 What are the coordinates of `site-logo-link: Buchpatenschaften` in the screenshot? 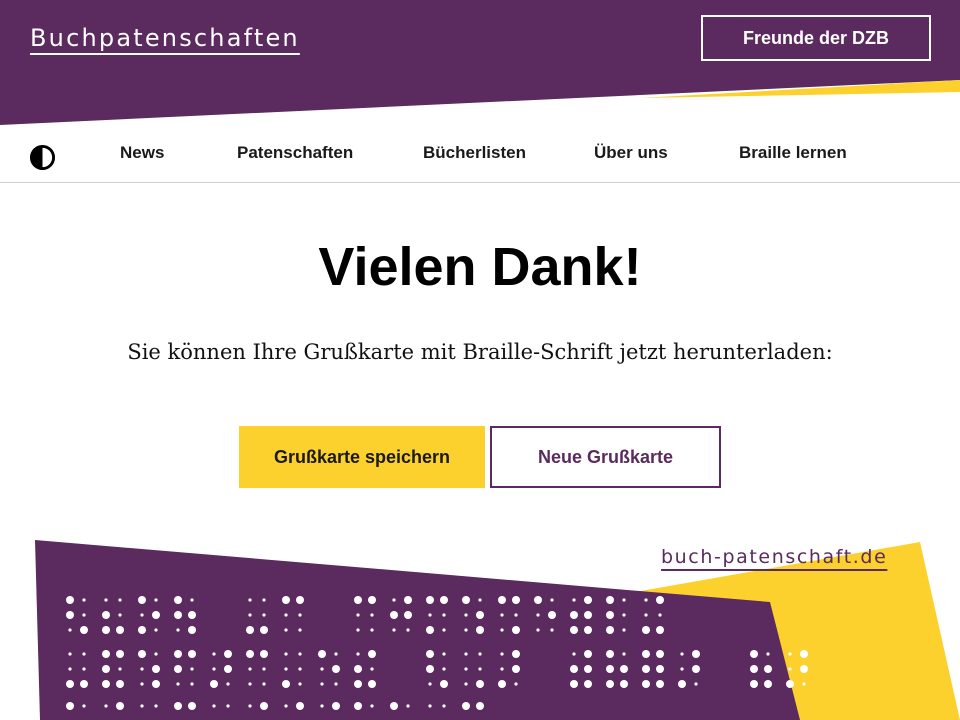 It's located at (165, 38).